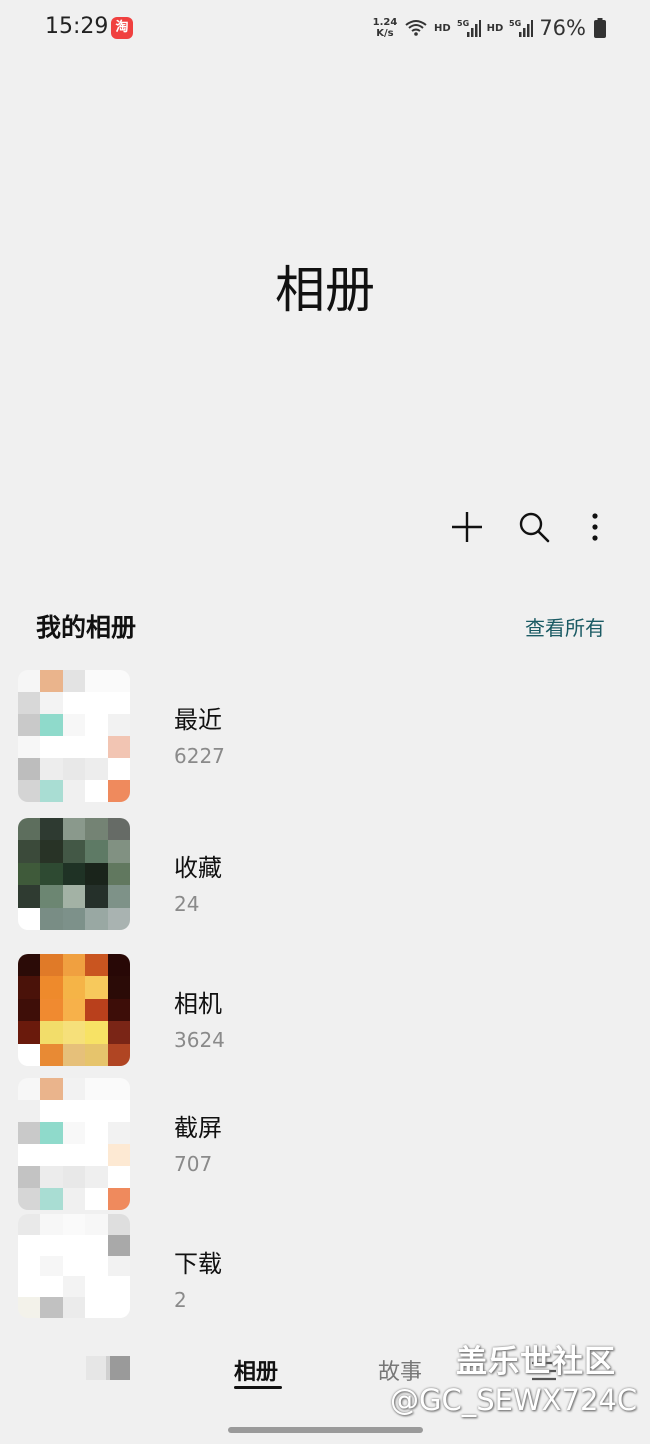 This screenshot has height=1444, width=650. Describe the element at coordinates (325, 1430) in the screenshot. I see `home-indicator` at that location.